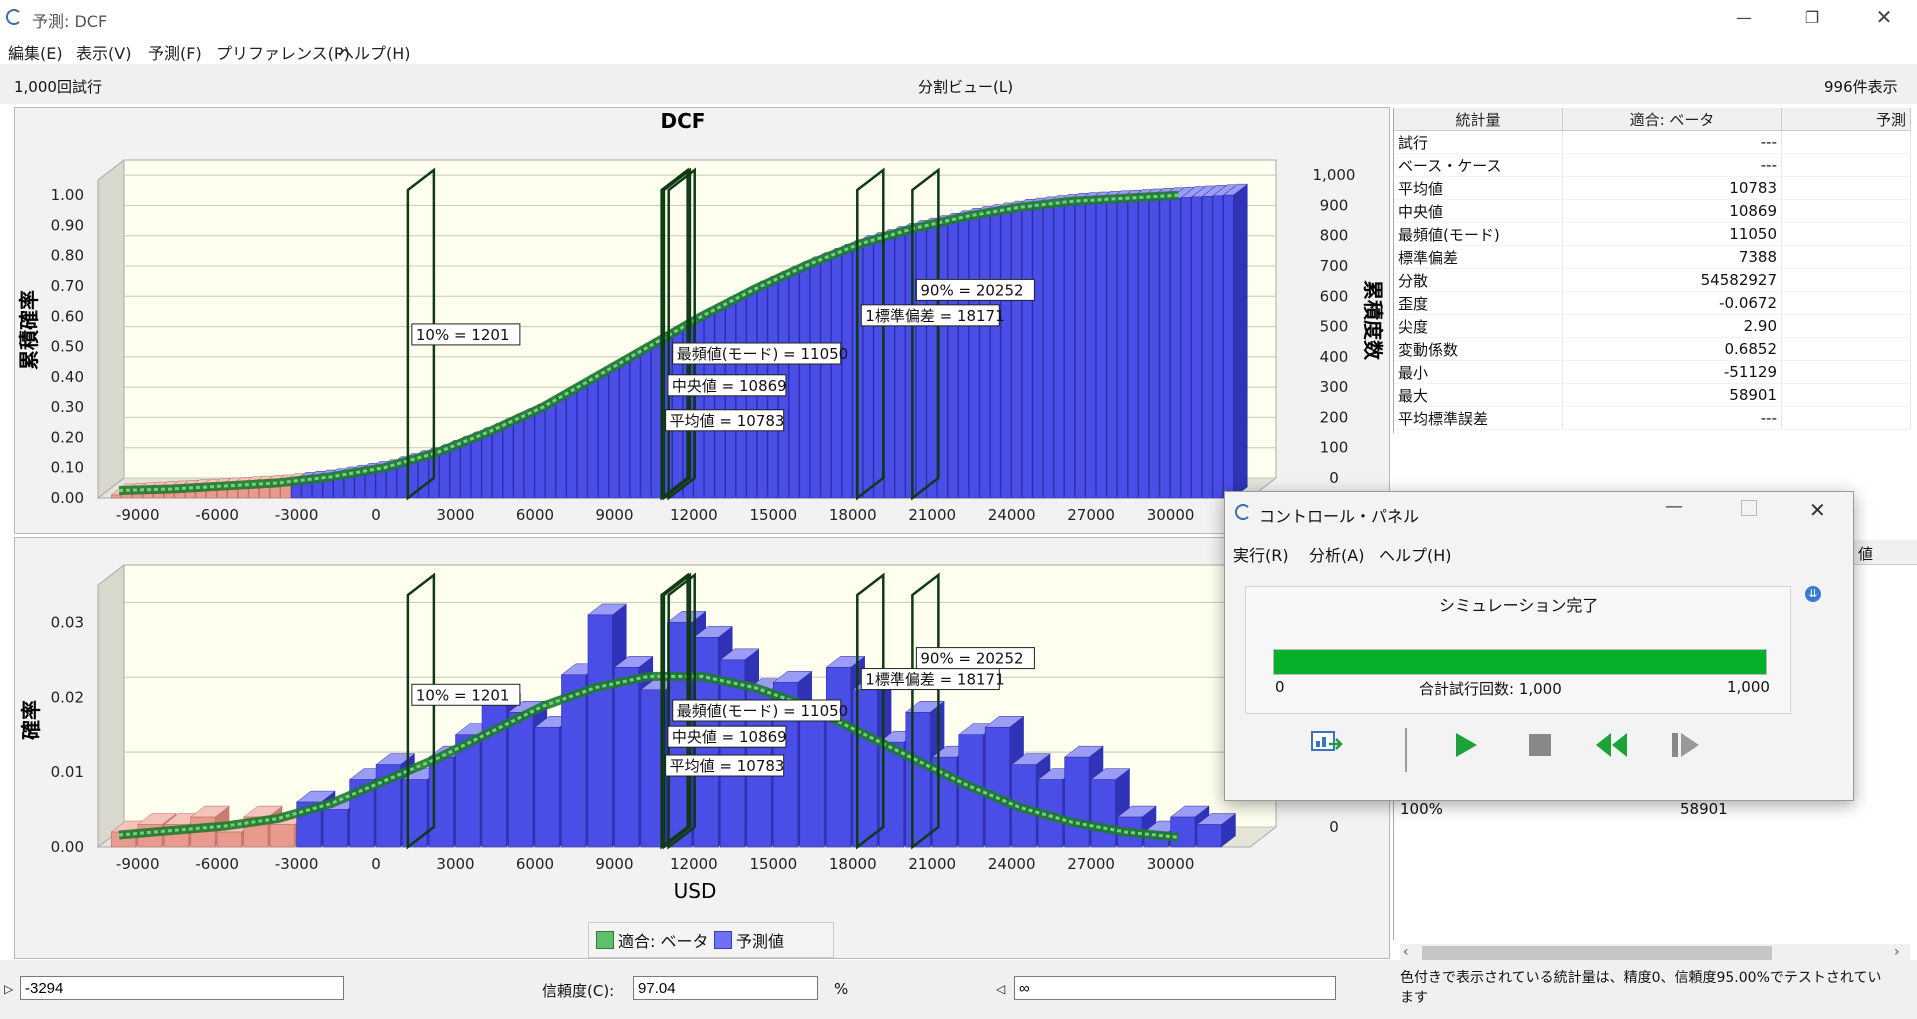  What do you see at coordinates (1519, 605) in the screenshot?
I see `simulation-status: シミュレーション完了` at bounding box center [1519, 605].